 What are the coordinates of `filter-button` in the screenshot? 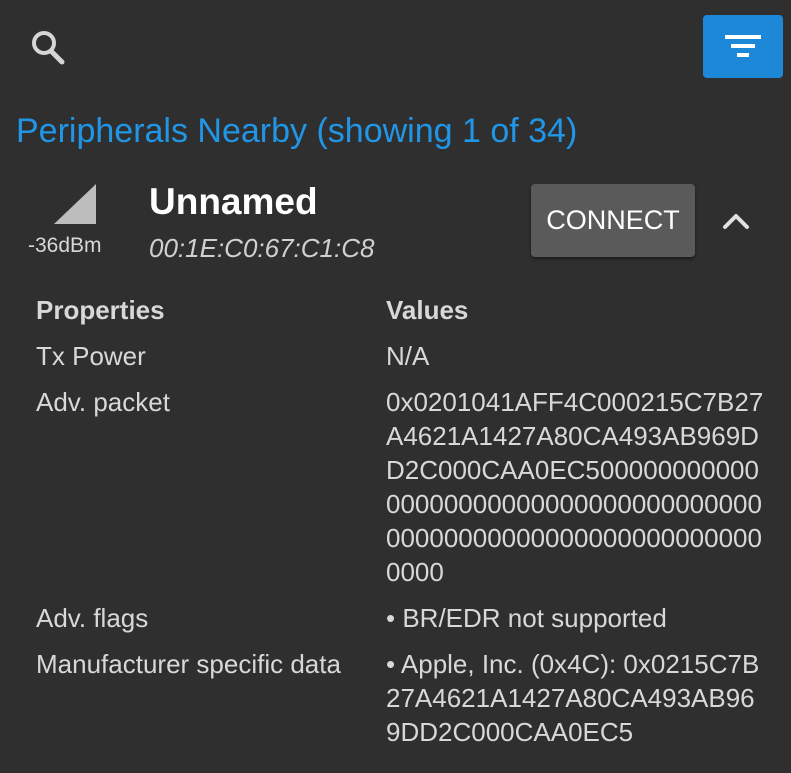 It's located at (743, 46).